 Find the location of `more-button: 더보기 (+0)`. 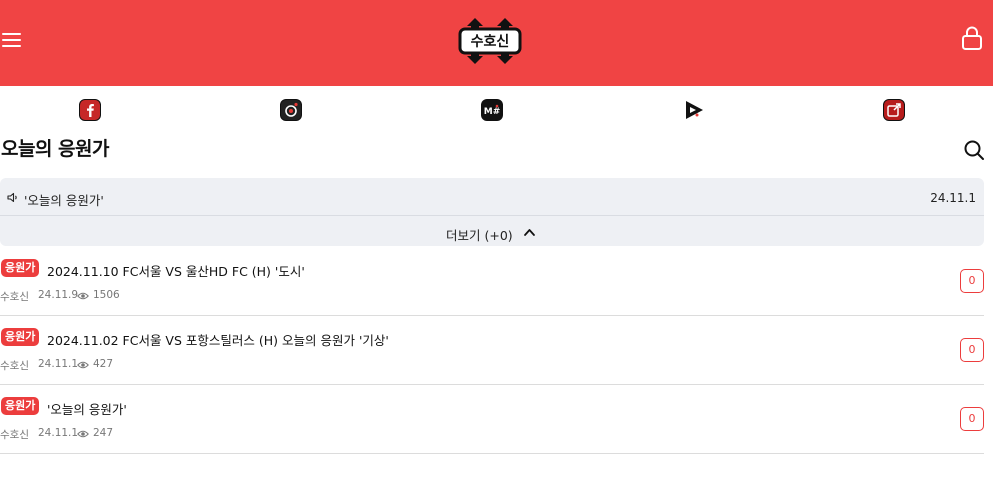

more-button: 더보기 (+0) is located at coordinates (492, 231).